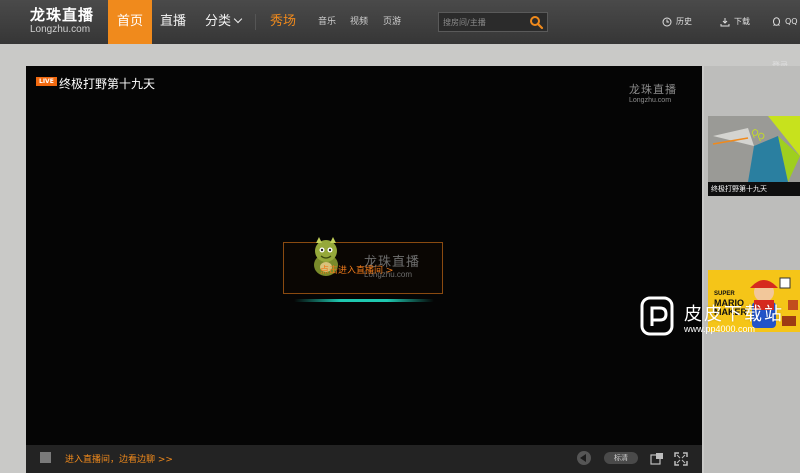 The height and width of the screenshot is (473, 800). What do you see at coordinates (173, 22) in the screenshot?
I see `nav-live: 直播` at bounding box center [173, 22].